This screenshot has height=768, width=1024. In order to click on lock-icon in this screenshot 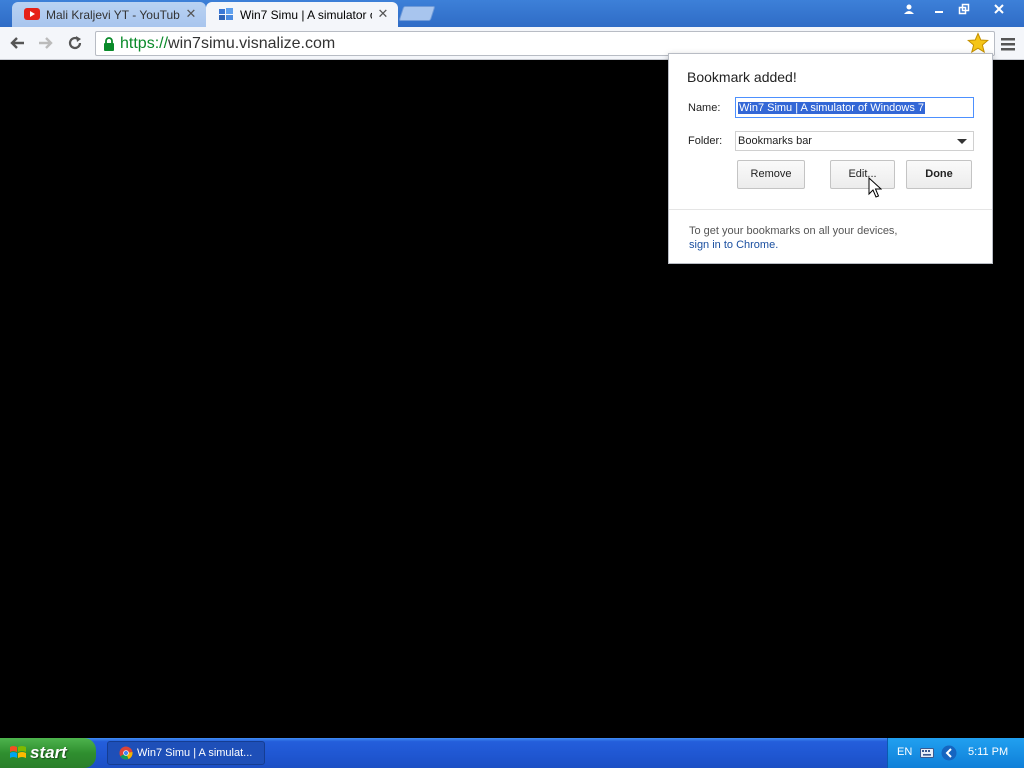, I will do `click(109, 44)`.